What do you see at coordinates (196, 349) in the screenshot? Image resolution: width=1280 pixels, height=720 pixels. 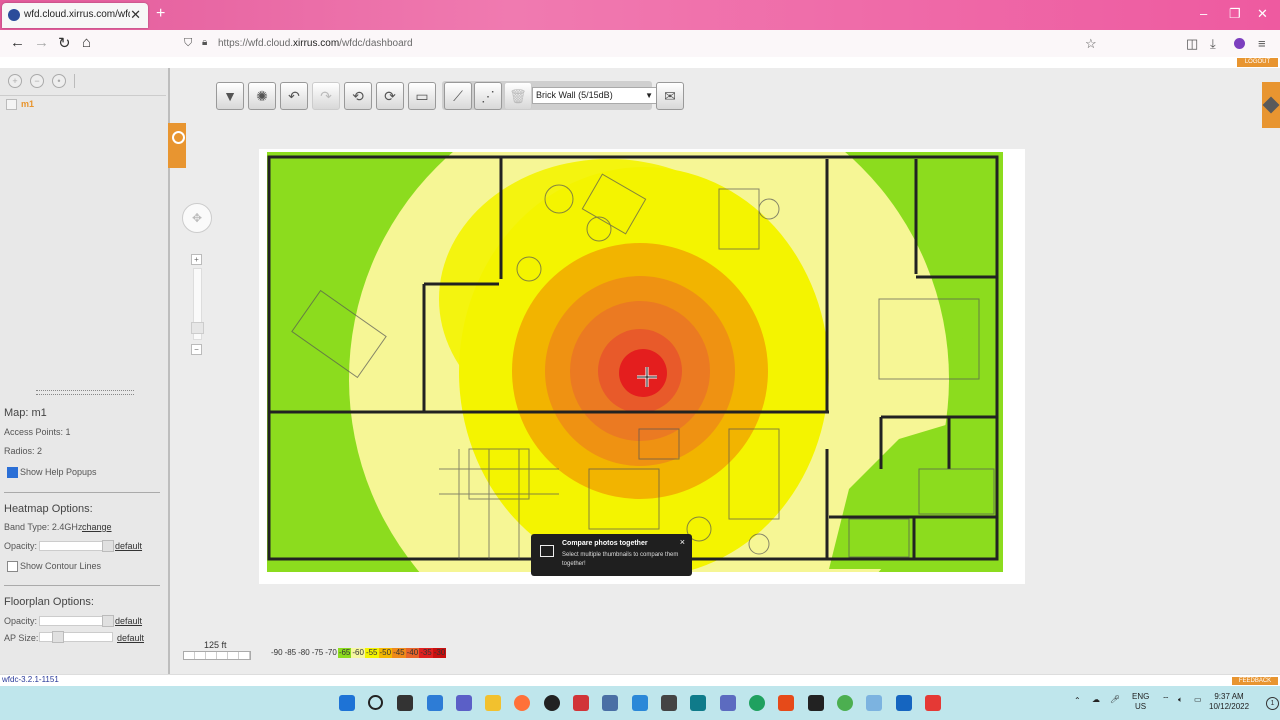 I see `zoom-out-button: −` at bounding box center [196, 349].